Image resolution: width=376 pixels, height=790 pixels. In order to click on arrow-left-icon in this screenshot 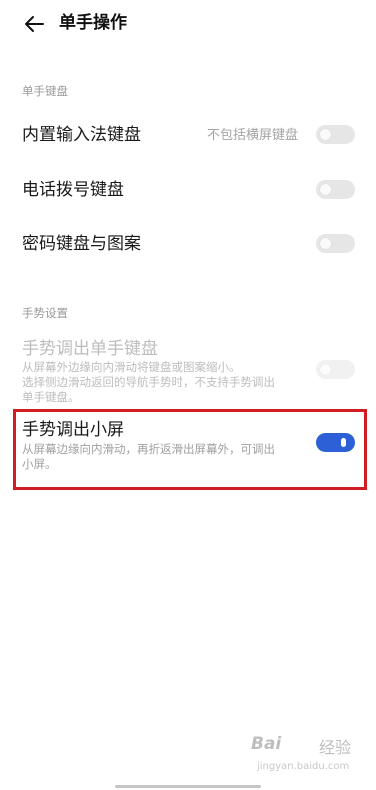, I will do `click(34, 24)`.